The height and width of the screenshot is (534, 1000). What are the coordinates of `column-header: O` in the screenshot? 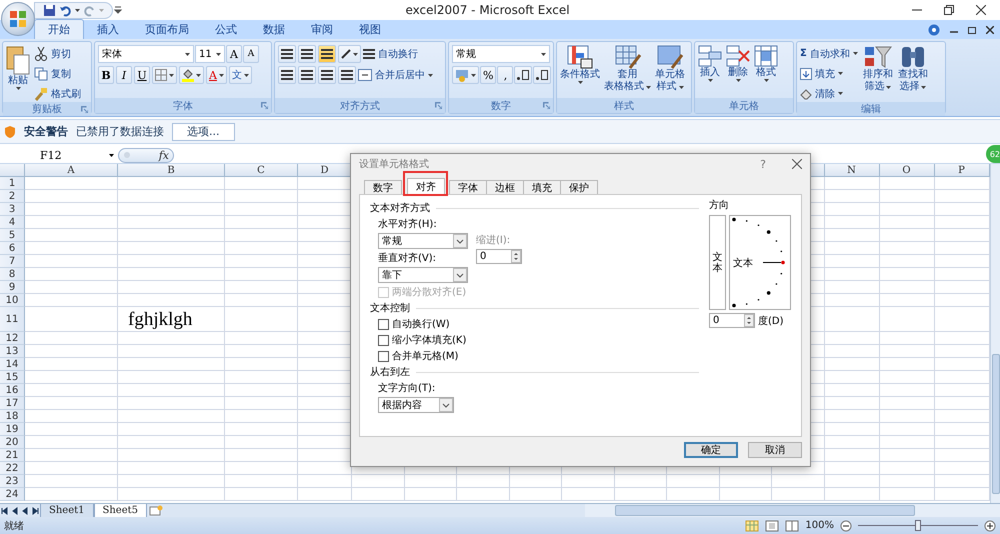 It's located at (907, 170).